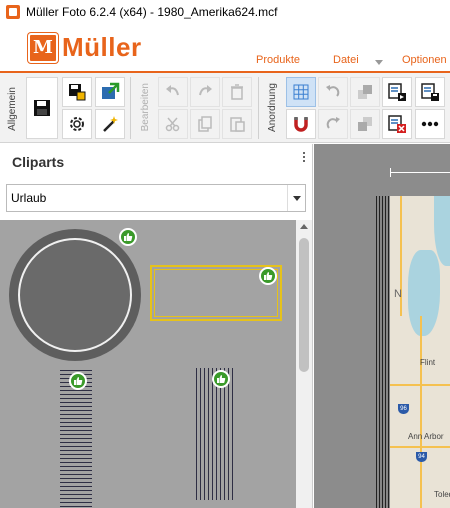 This screenshot has width=450, height=508. I want to click on rotate-right-button, so click(333, 124).